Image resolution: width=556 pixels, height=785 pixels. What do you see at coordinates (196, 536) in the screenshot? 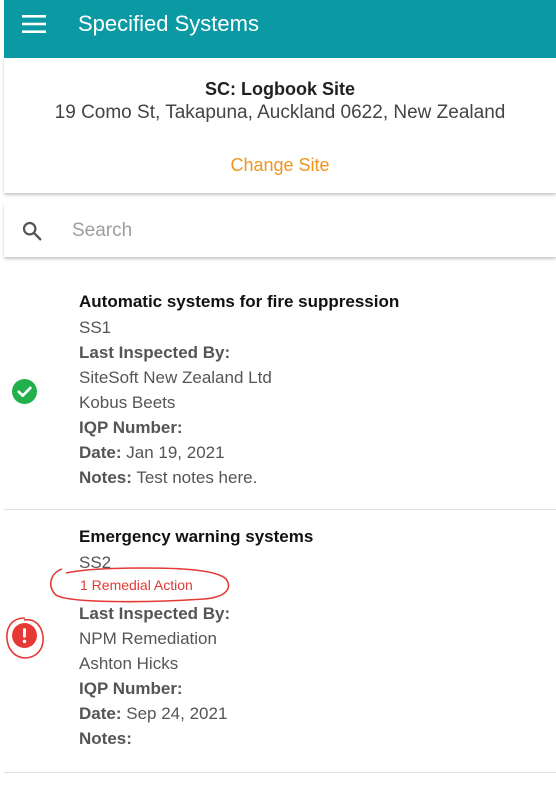
I see `system-title: Emergency warning systems` at bounding box center [196, 536].